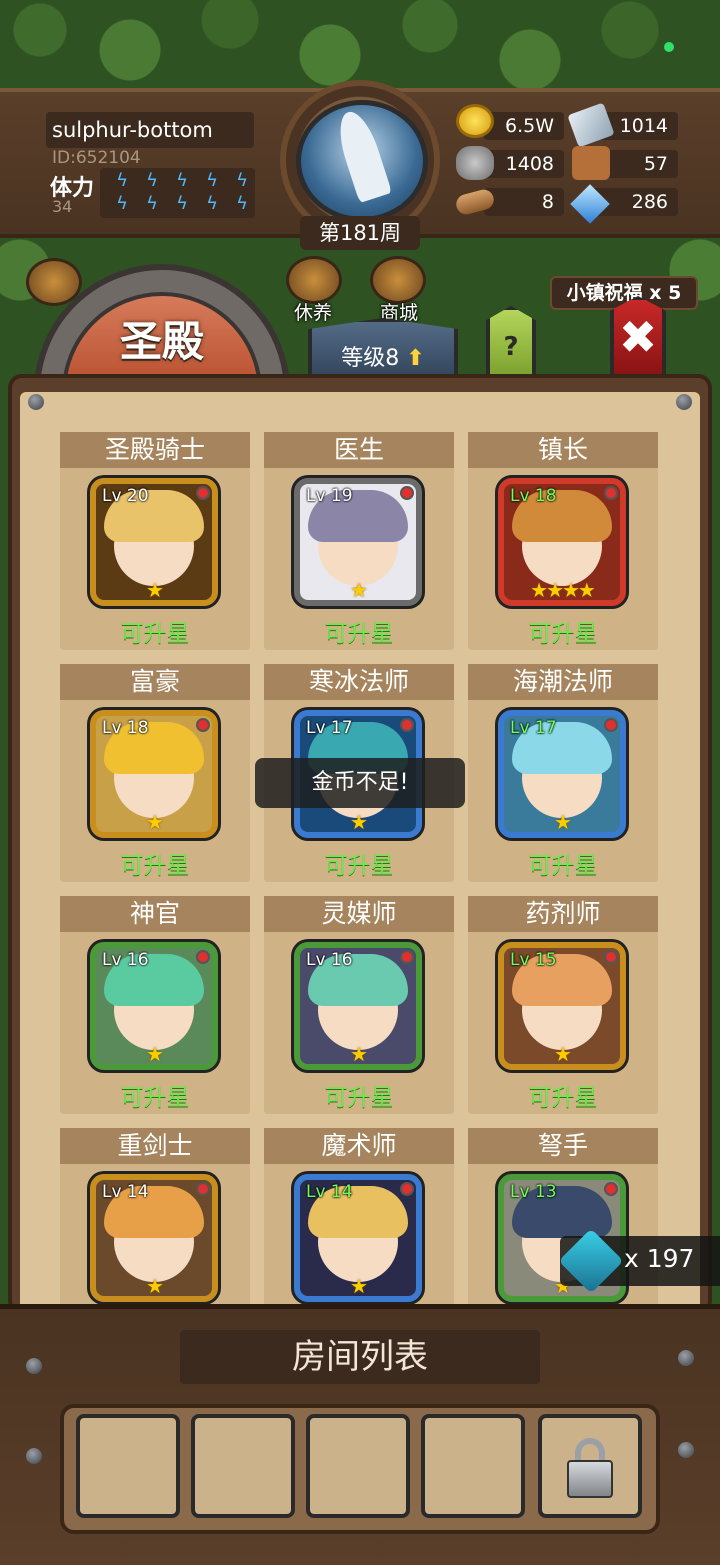  I want to click on hero-level: Lv 20, so click(125, 496).